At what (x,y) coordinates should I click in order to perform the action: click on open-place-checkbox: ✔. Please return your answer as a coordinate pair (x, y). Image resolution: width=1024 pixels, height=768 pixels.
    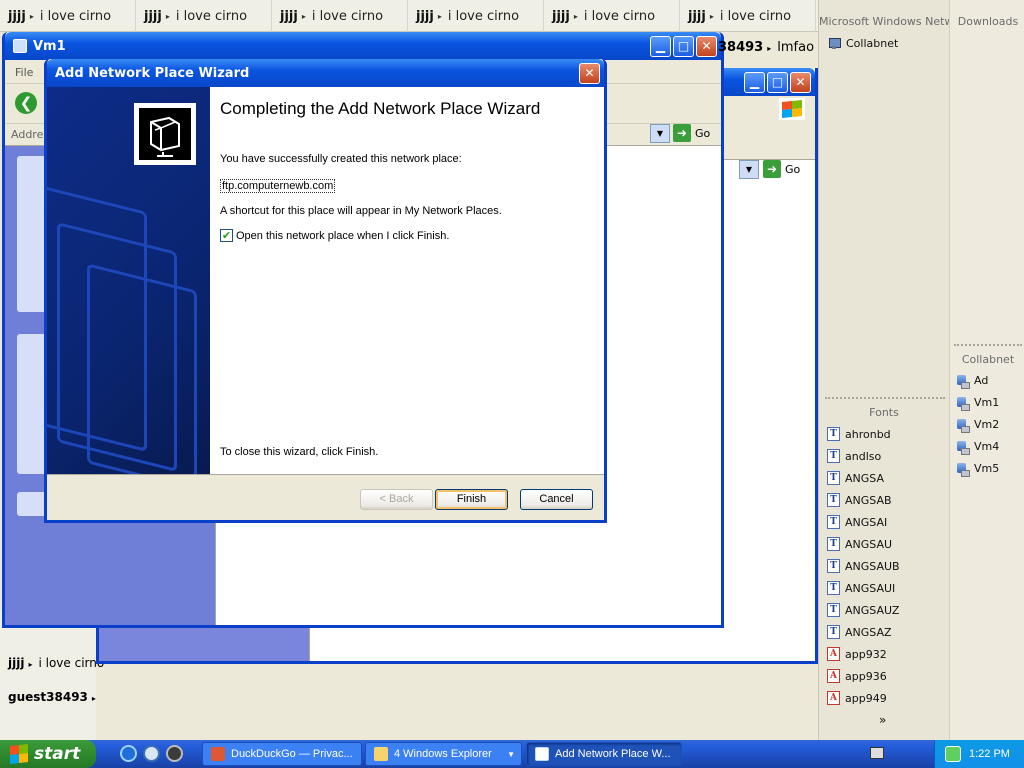
    Looking at the image, I should click on (226, 235).